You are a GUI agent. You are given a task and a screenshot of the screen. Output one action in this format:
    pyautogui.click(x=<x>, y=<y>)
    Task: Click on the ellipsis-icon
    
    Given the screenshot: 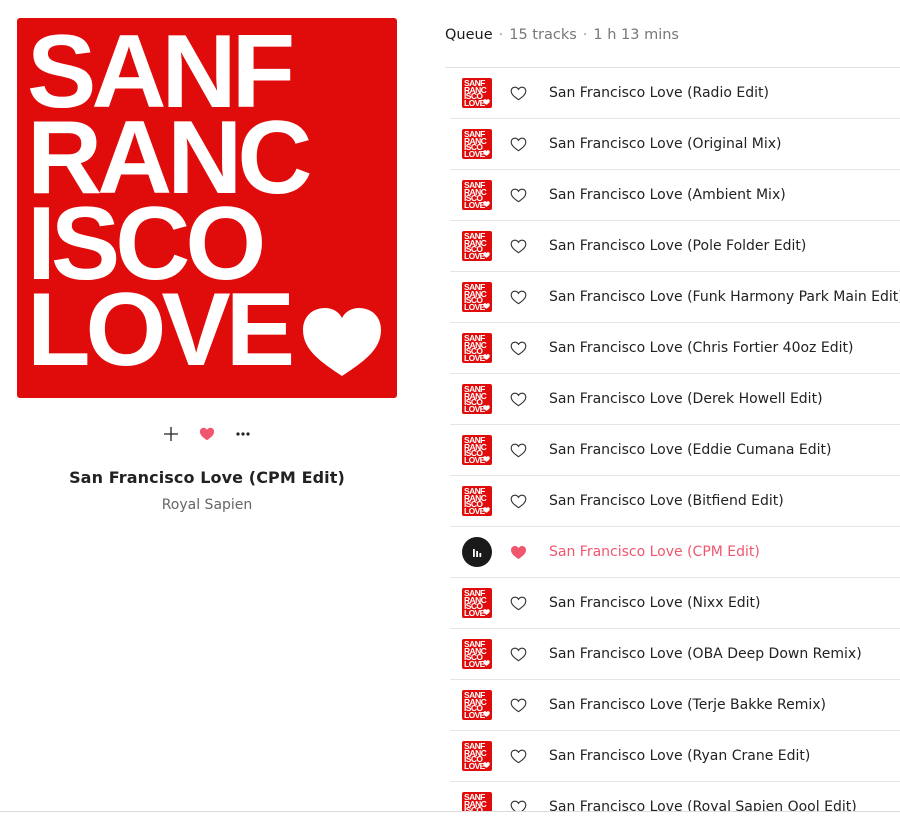 What is the action you would take?
    pyautogui.click(x=243, y=434)
    